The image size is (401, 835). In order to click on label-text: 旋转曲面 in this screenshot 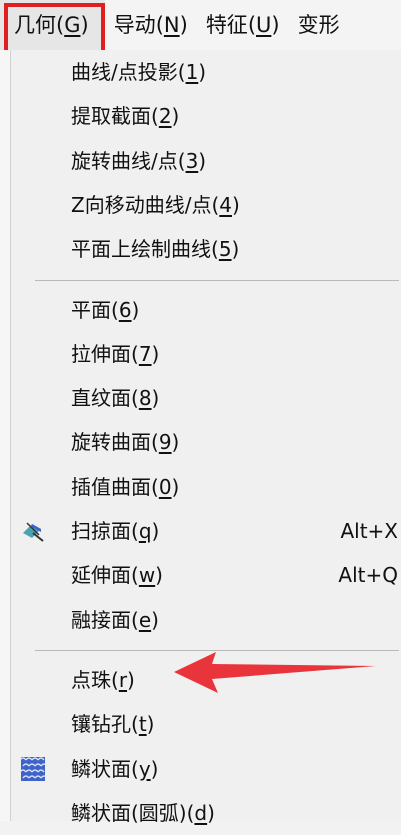, I will do `click(111, 442)`.